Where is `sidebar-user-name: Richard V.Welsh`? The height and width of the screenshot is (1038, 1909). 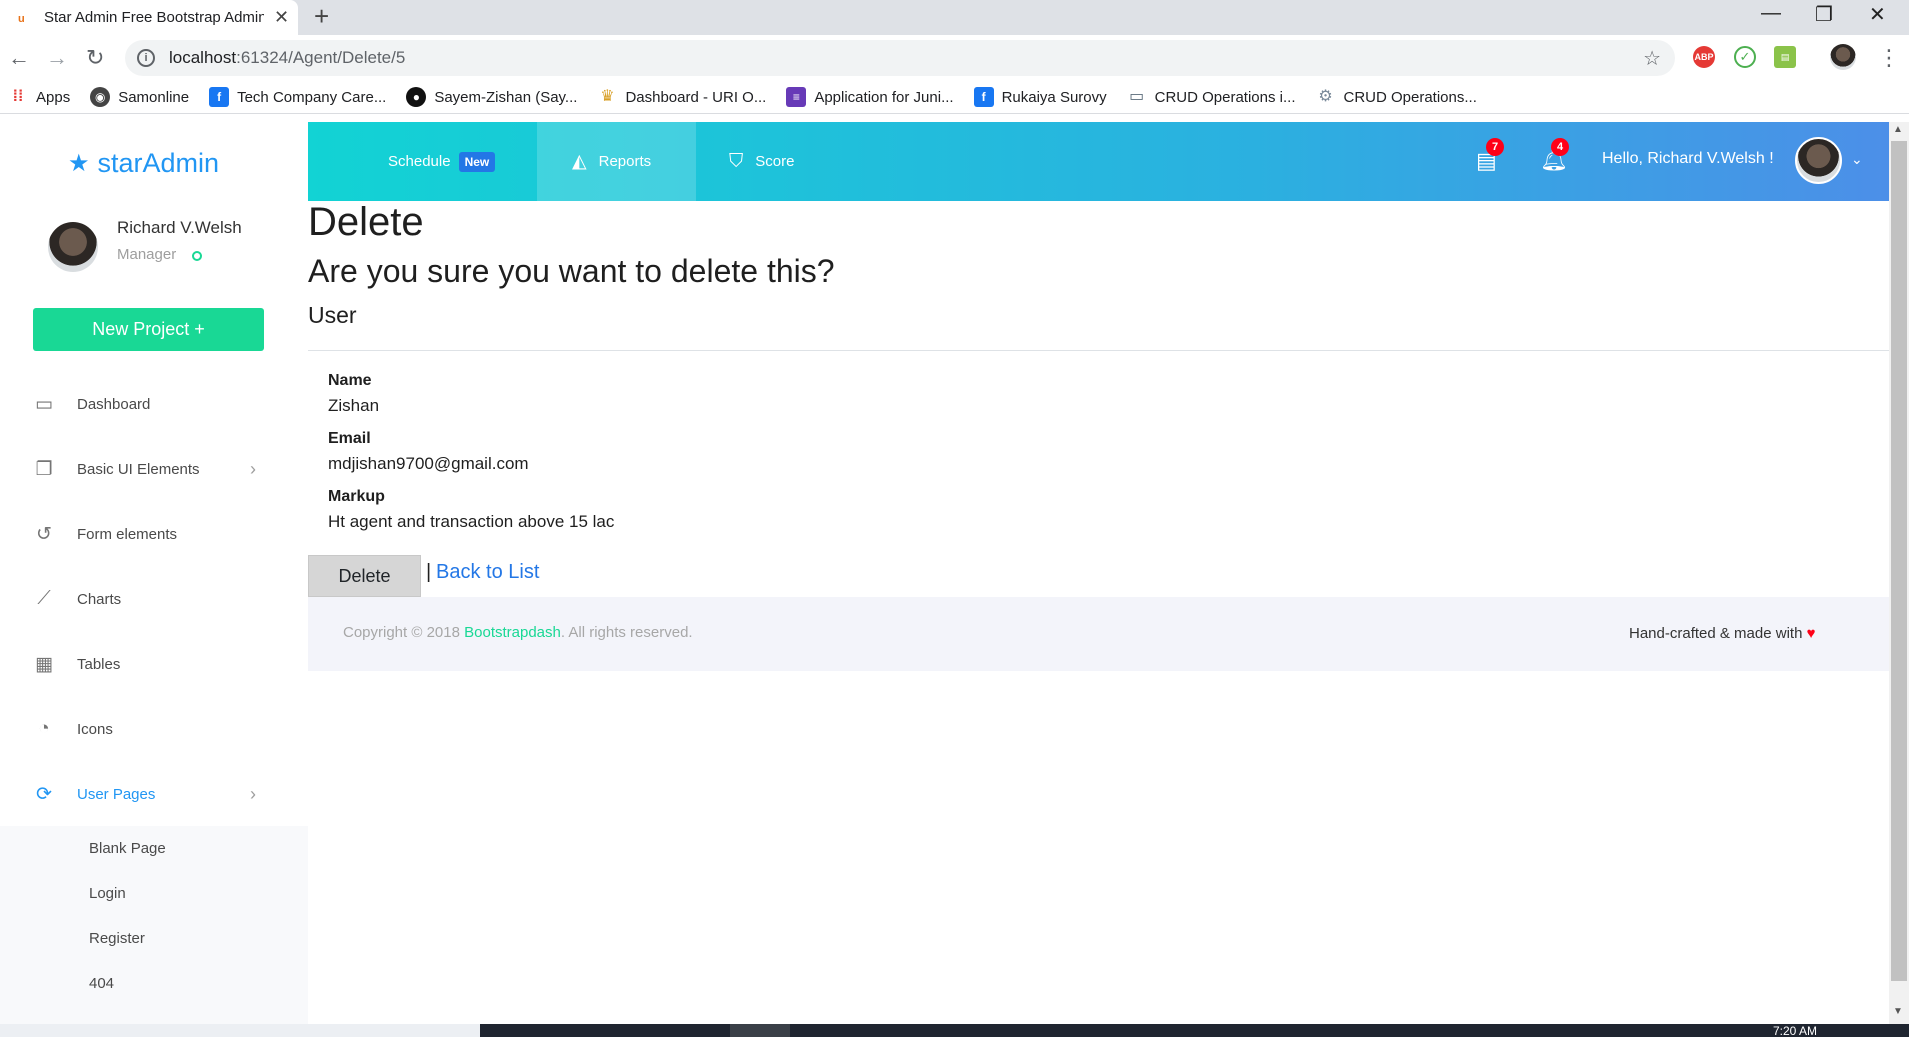
sidebar-user-name: Richard V.Welsh is located at coordinates (179, 227).